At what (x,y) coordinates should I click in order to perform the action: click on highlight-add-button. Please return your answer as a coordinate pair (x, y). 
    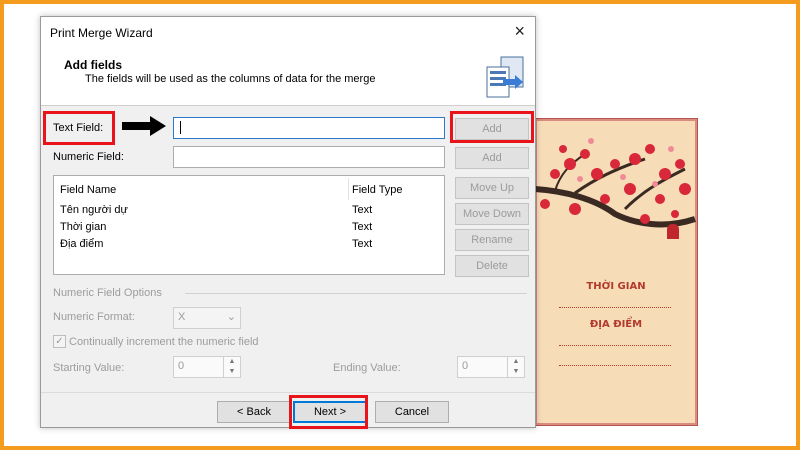
    Looking at the image, I should click on (492, 127).